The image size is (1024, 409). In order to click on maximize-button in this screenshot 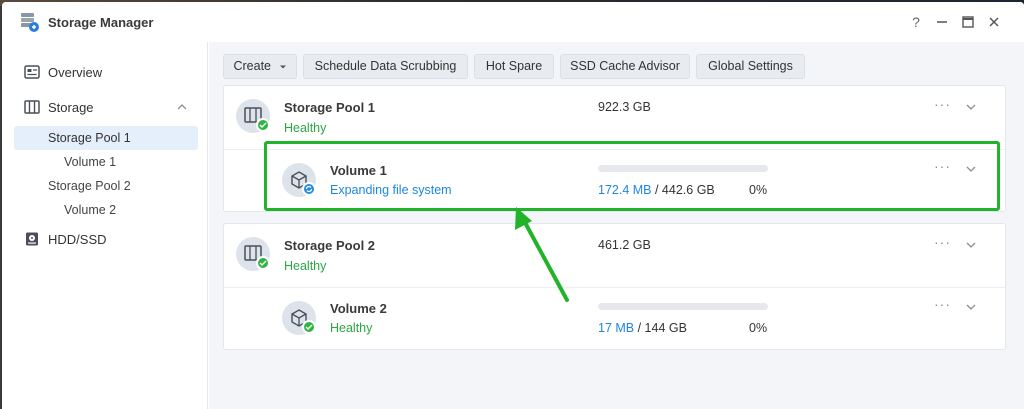, I will do `click(968, 22)`.